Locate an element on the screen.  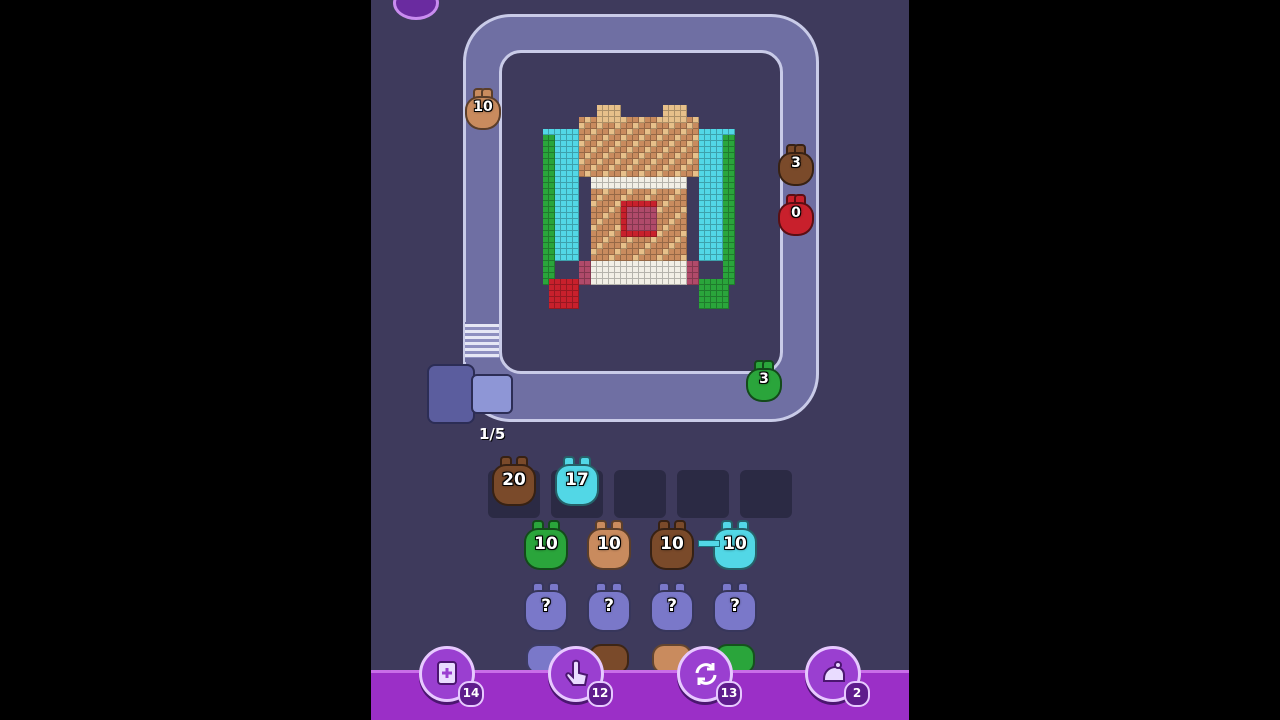
magnet-button: 2 is located at coordinates (837, 676).